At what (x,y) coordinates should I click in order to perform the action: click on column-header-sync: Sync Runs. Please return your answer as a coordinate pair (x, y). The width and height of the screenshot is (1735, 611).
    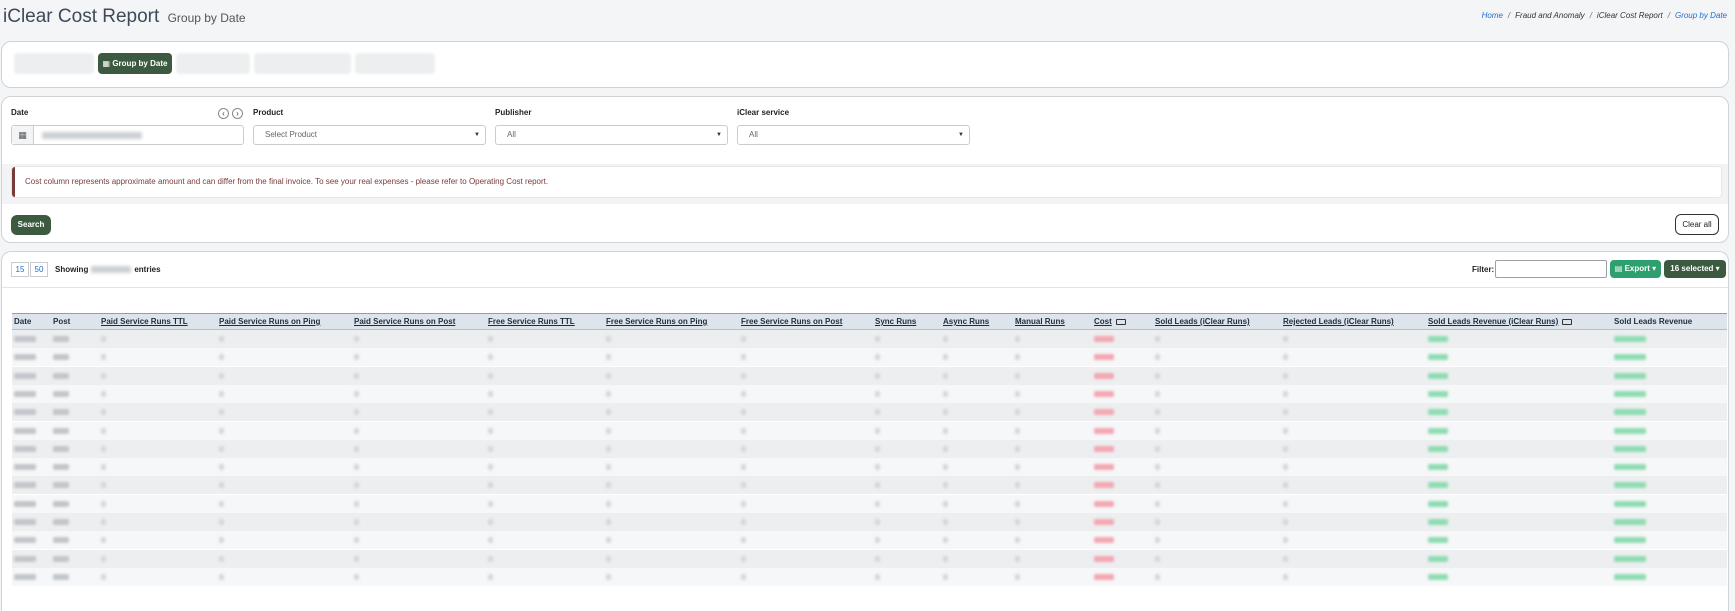
    Looking at the image, I should click on (895, 321).